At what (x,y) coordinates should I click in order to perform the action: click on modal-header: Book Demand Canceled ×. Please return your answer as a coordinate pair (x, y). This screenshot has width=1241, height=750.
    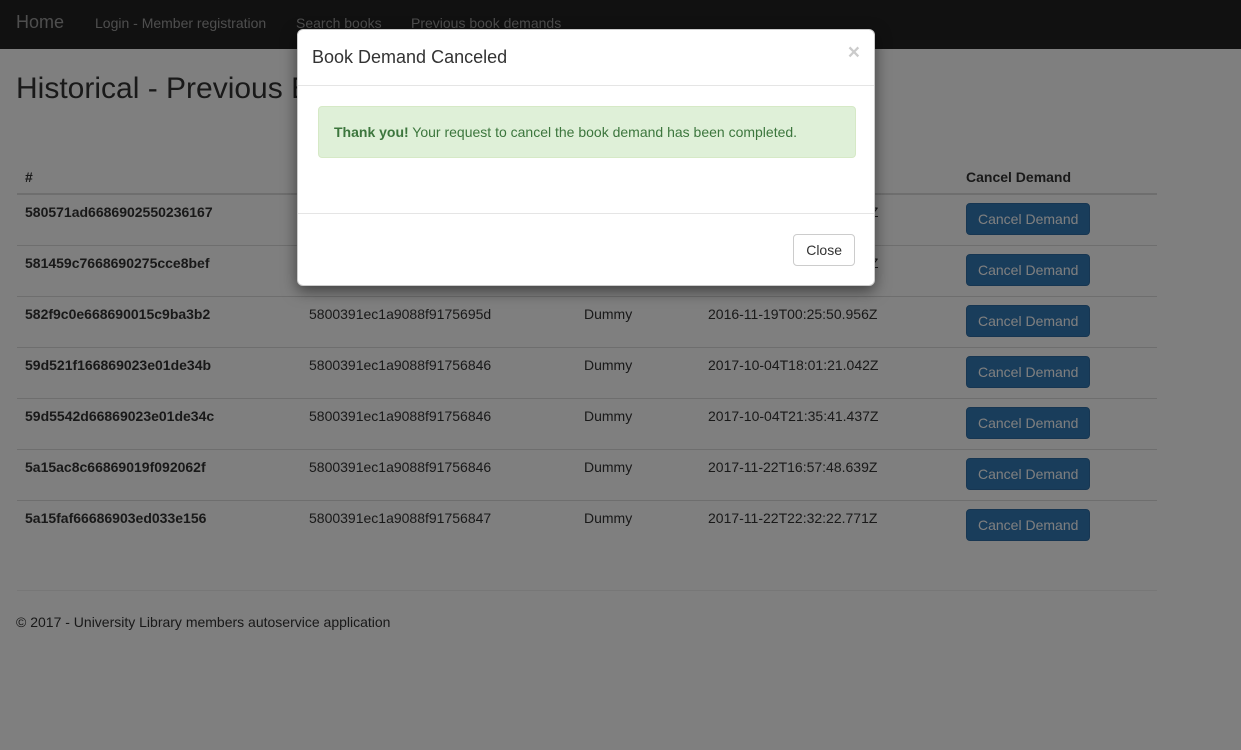
    Looking at the image, I should click on (586, 58).